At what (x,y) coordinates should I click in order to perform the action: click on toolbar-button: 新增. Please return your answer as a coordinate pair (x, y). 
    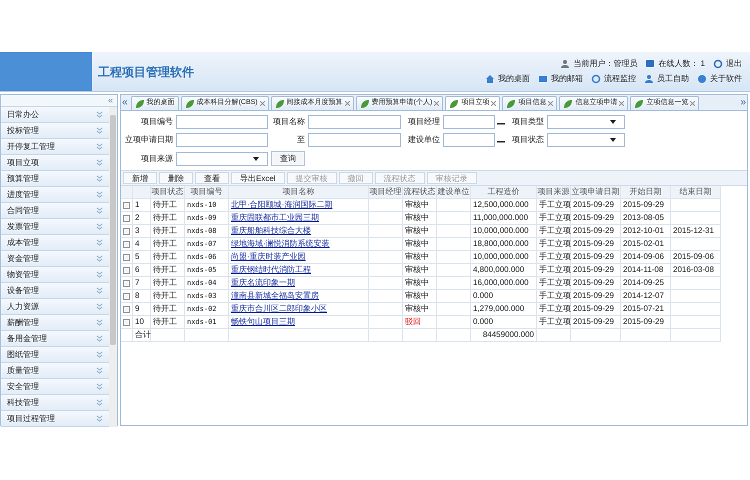
    Looking at the image, I should click on (140, 178).